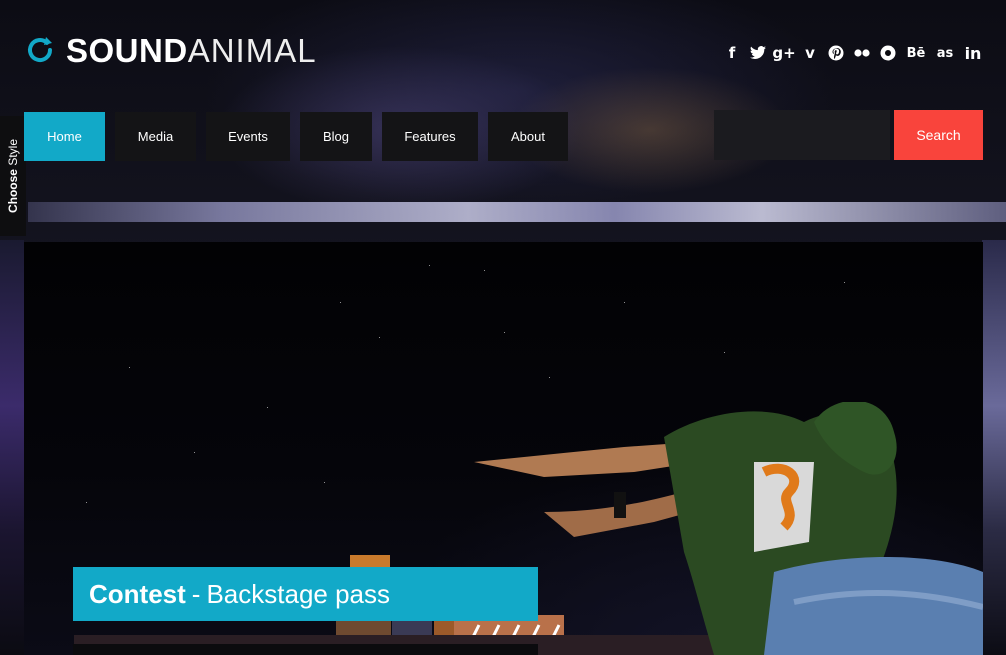  I want to click on background-edge-left, so click(12, 447).